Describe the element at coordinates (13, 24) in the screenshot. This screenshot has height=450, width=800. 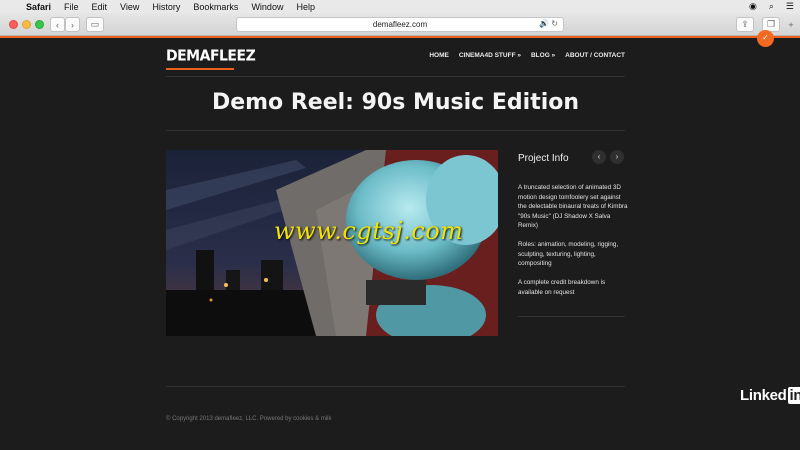
I see `close-window-button` at that location.